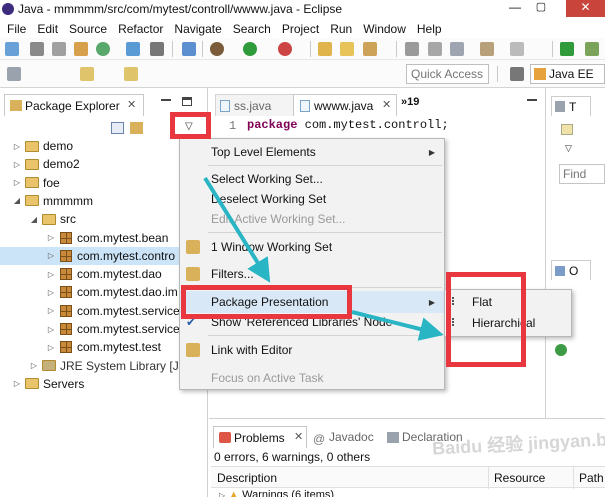  What do you see at coordinates (92, 366) in the screenshot?
I see `tree-item: ▷ JRE System Library [Ja` at bounding box center [92, 366].